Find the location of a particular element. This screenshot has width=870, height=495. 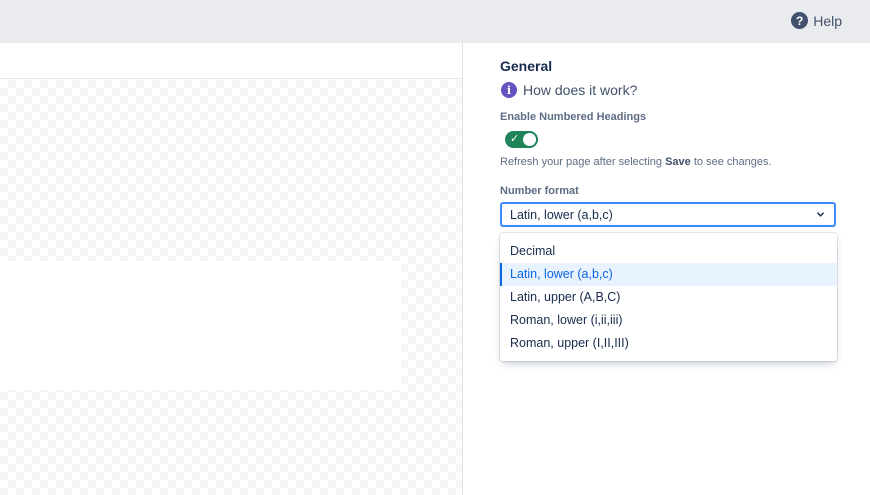

number-format-value: Latin, lower (a,b,c) is located at coordinates (561, 215).